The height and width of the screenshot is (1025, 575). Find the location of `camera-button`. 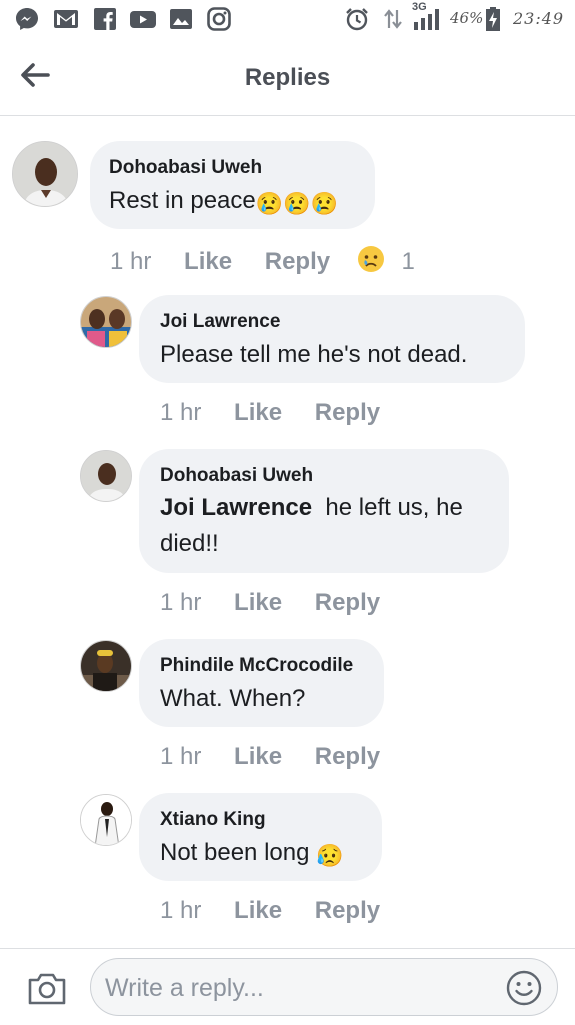

camera-button is located at coordinates (47, 989).